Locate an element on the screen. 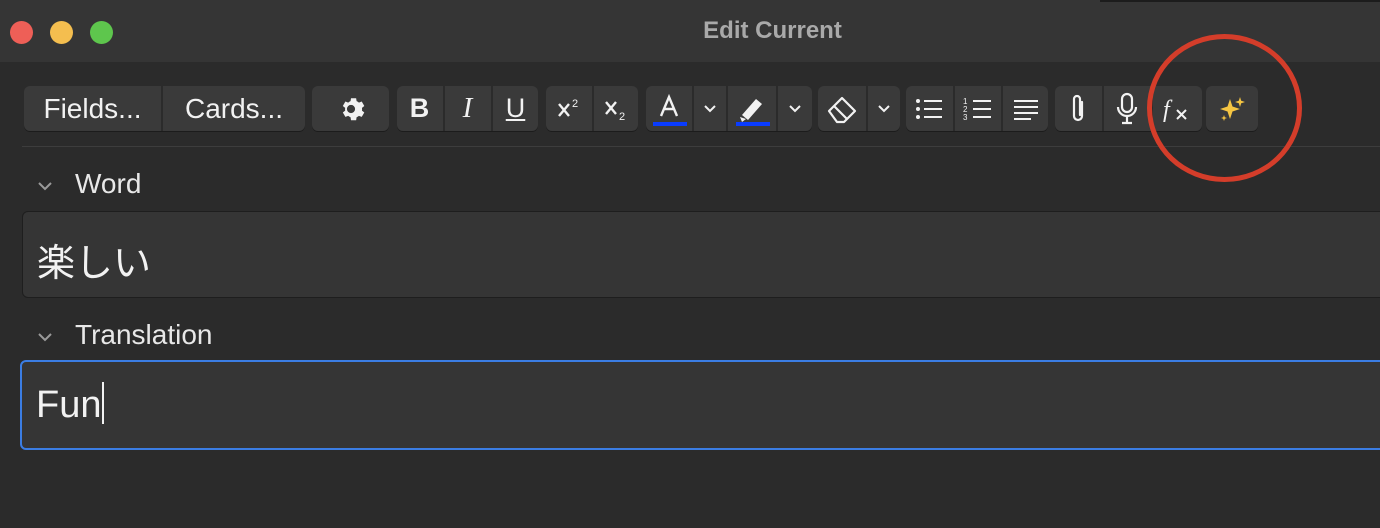 This screenshot has width=1380, height=528. translation-field-value: Fun is located at coordinates (69, 405).